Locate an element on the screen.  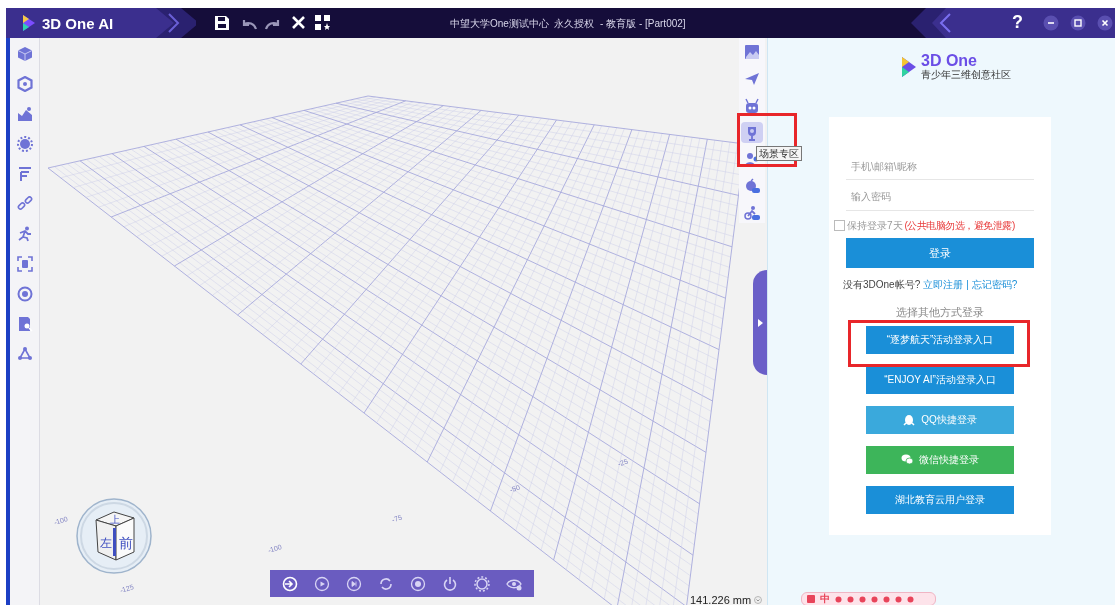
warning-text: (公共电脑勿选，避免泄露) is located at coordinates (959, 226).